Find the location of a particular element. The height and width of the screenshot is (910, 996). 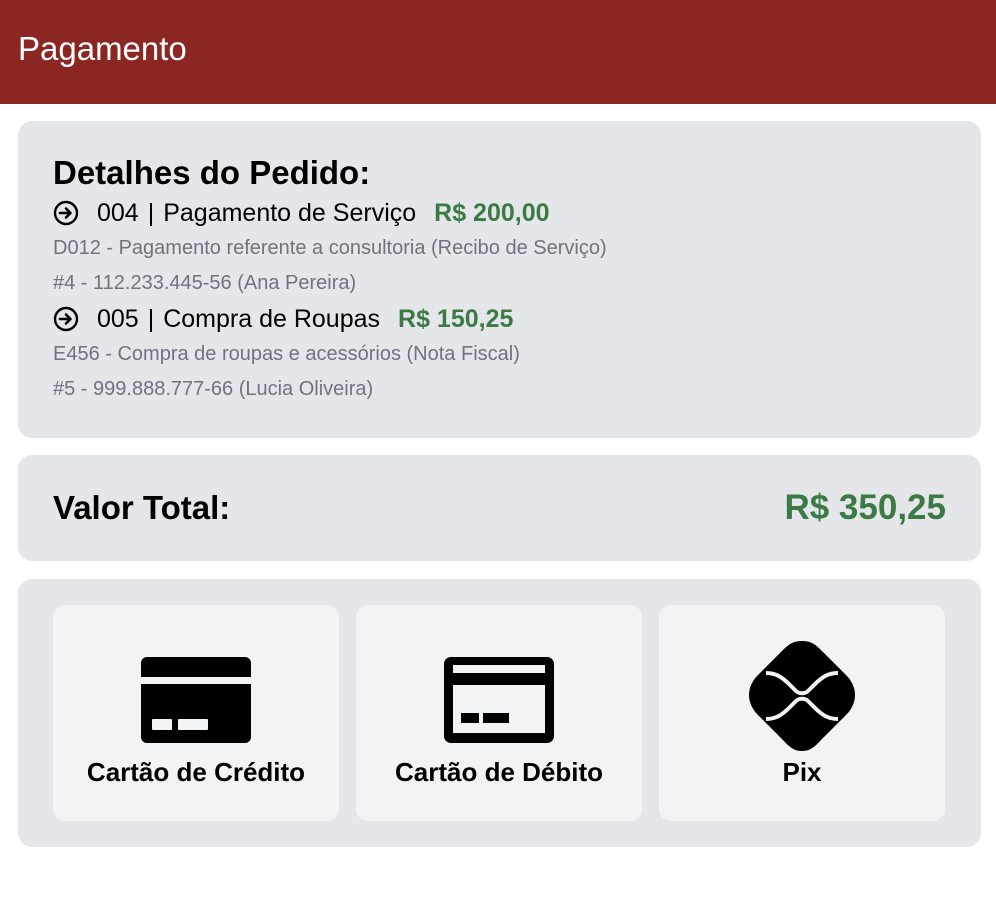

debit-card-icon is located at coordinates (499, 700).